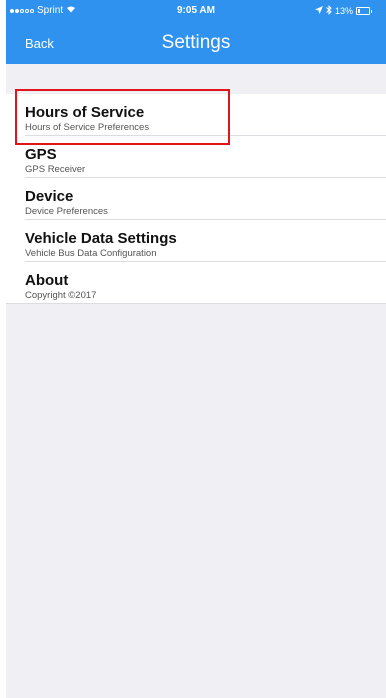 Image resolution: width=386 pixels, height=698 pixels. Describe the element at coordinates (87, 127) in the screenshot. I see `settings-item-subtitle: Hours of Service Preferences` at that location.